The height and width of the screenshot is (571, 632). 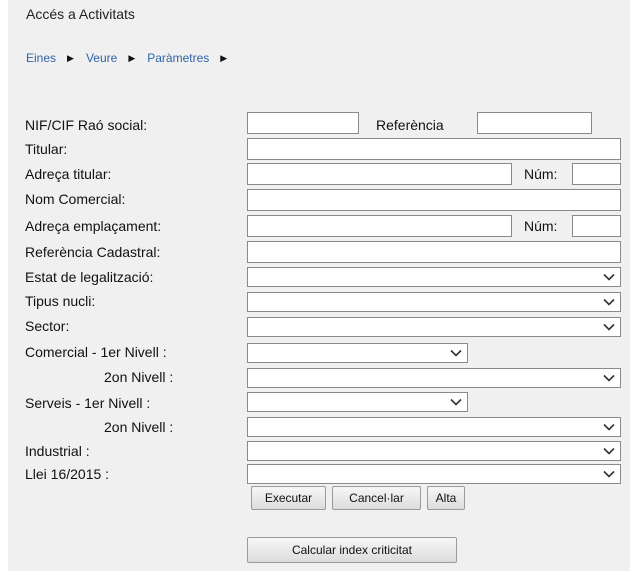 What do you see at coordinates (303, 123) in the screenshot?
I see `nif-input` at bounding box center [303, 123].